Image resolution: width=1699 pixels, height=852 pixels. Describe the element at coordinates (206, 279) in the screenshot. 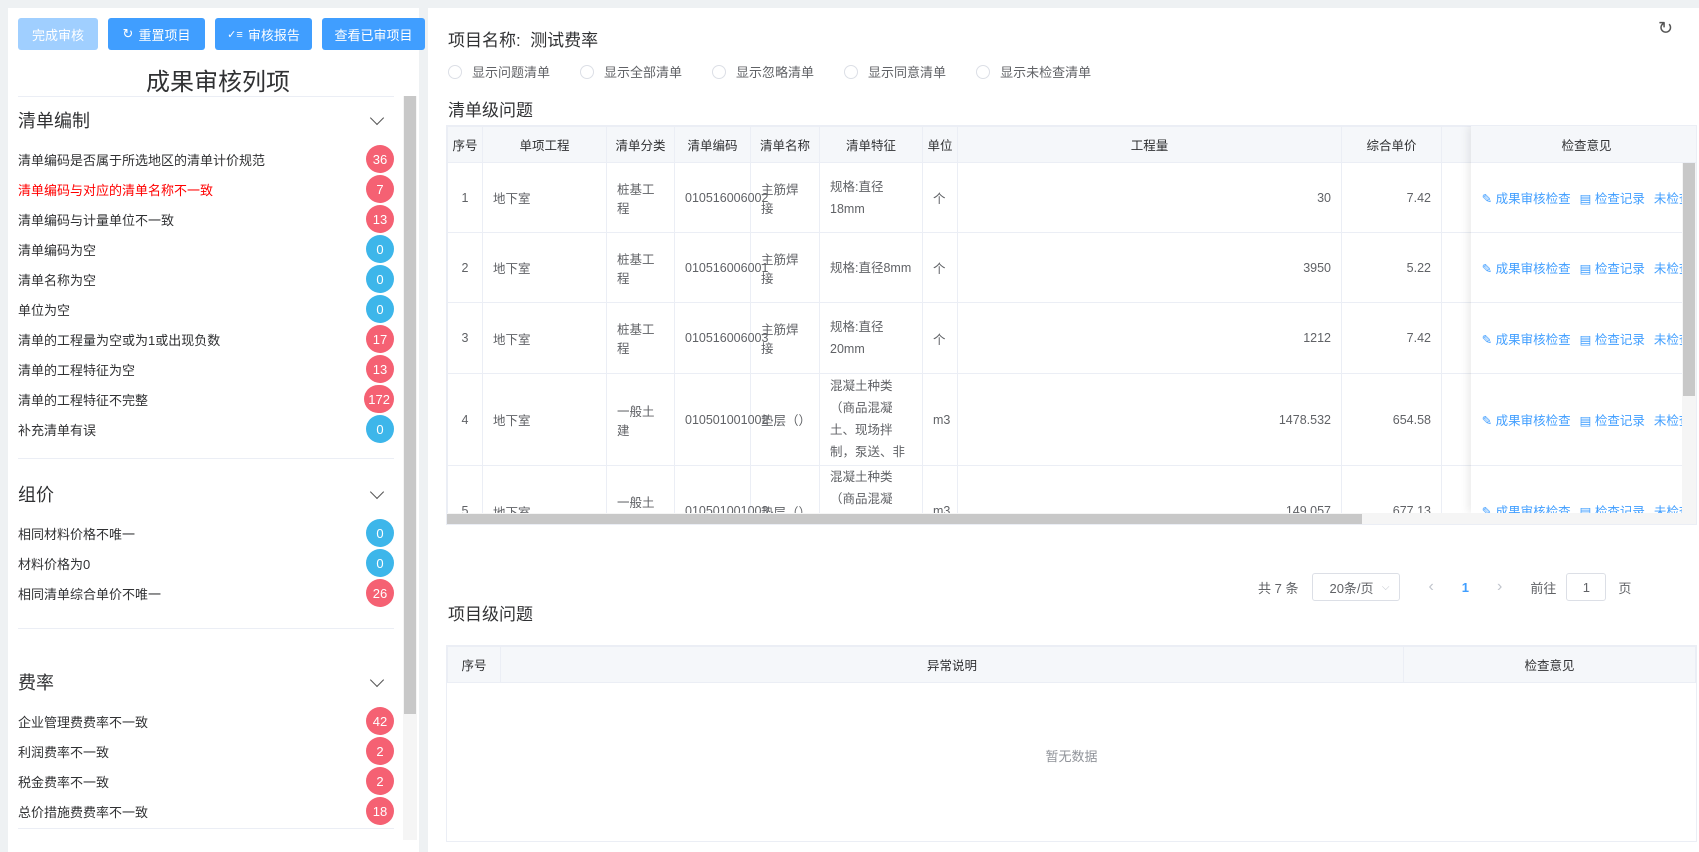

I see `review-item: 清单名称为空 0` at that location.